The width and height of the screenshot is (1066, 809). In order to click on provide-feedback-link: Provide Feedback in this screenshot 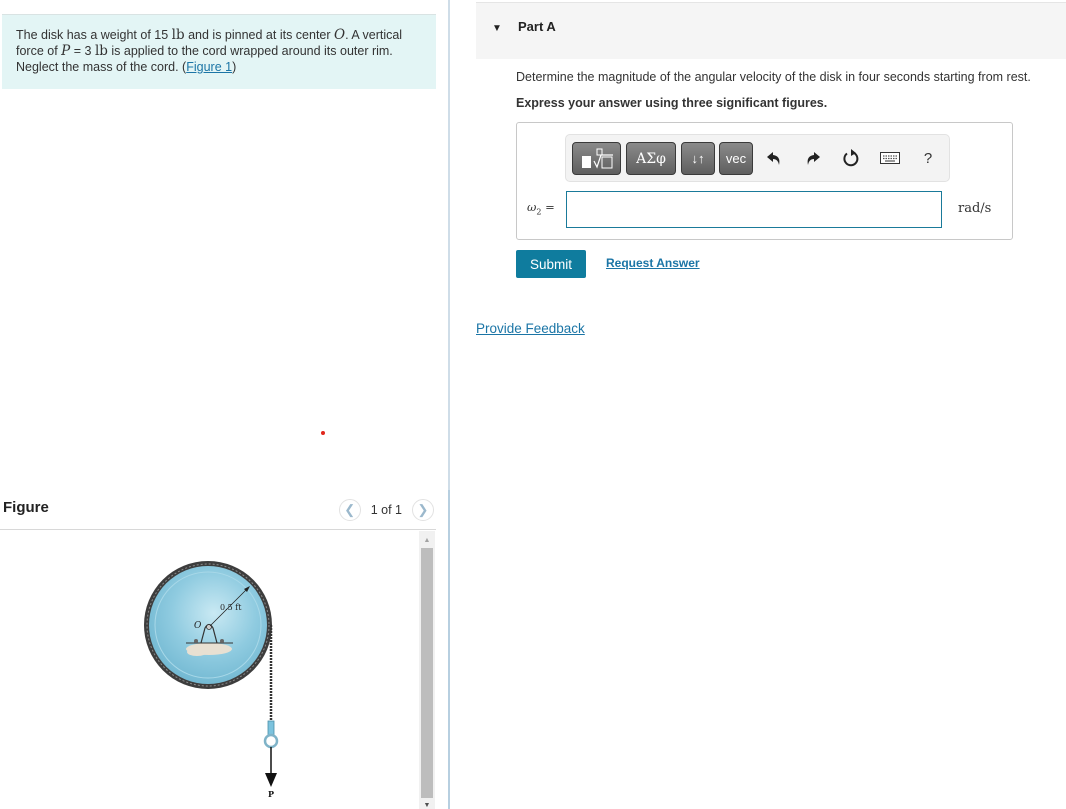, I will do `click(530, 328)`.